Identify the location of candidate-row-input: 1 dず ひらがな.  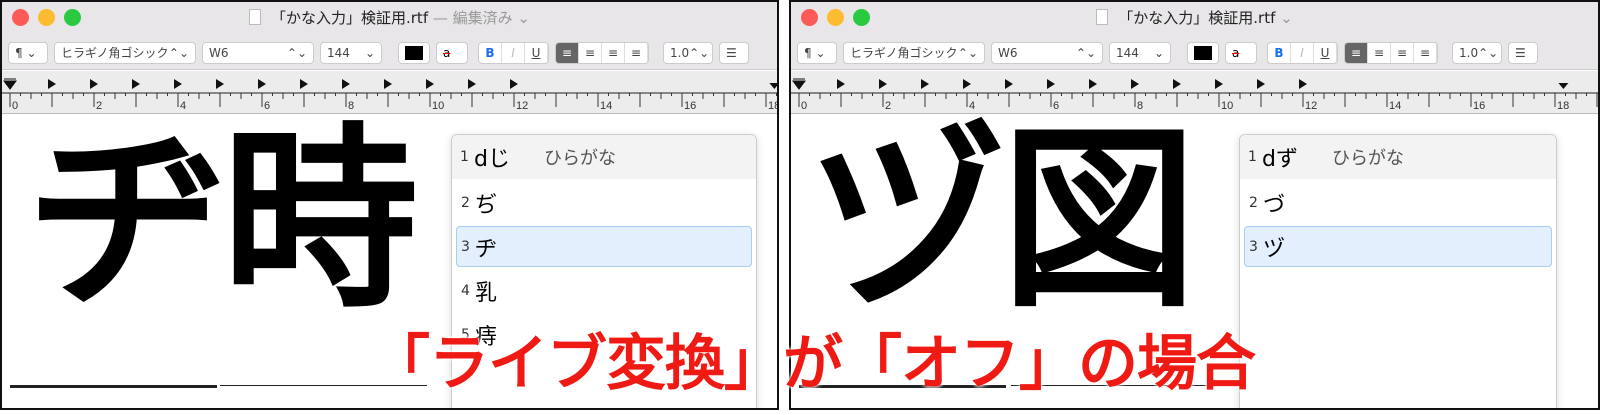
(1398, 157).